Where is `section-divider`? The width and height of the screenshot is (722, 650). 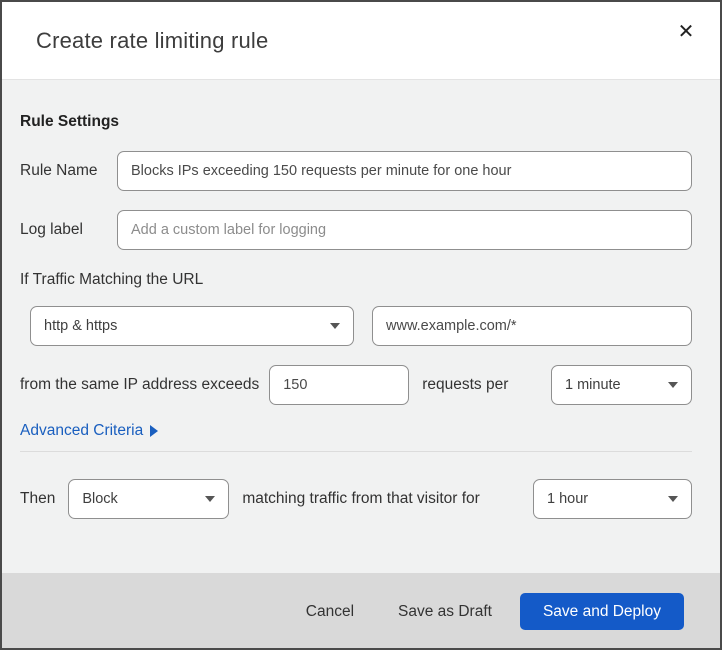 section-divider is located at coordinates (356, 451).